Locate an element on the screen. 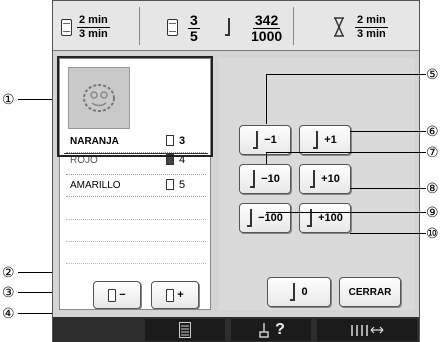  status-bar: 2 min 3 min 3 5 342 1000 2 min 3 min is located at coordinates (236, 26).